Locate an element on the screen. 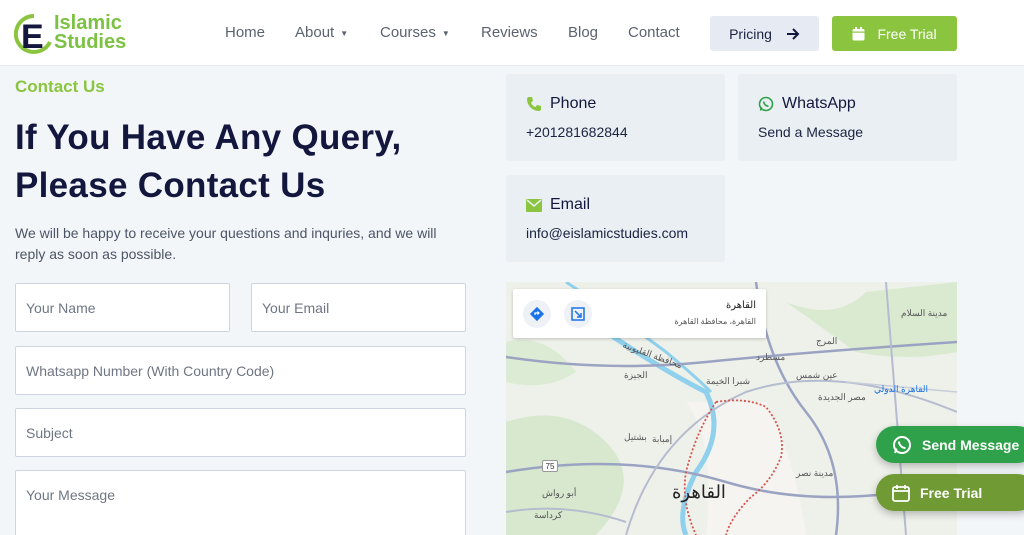 The image size is (1024, 535). page-title: If You Have Any Query, Please Contact Us is located at coordinates (208, 161).